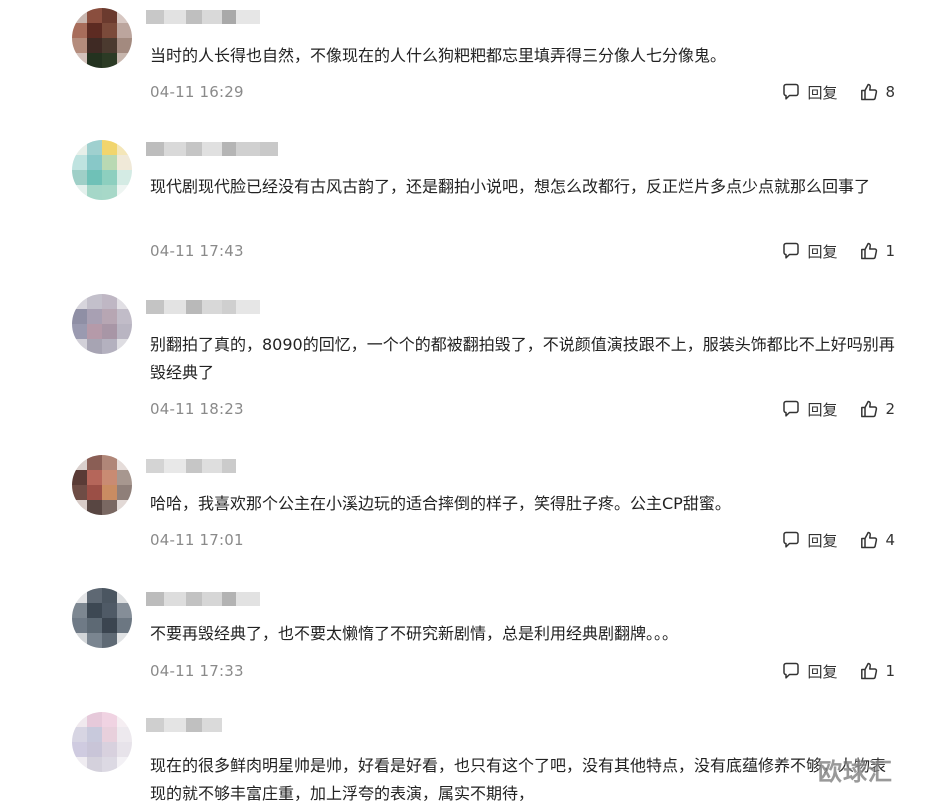  Describe the element at coordinates (197, 409) in the screenshot. I see `comment-timestamp: 04-11 18:23` at that location.